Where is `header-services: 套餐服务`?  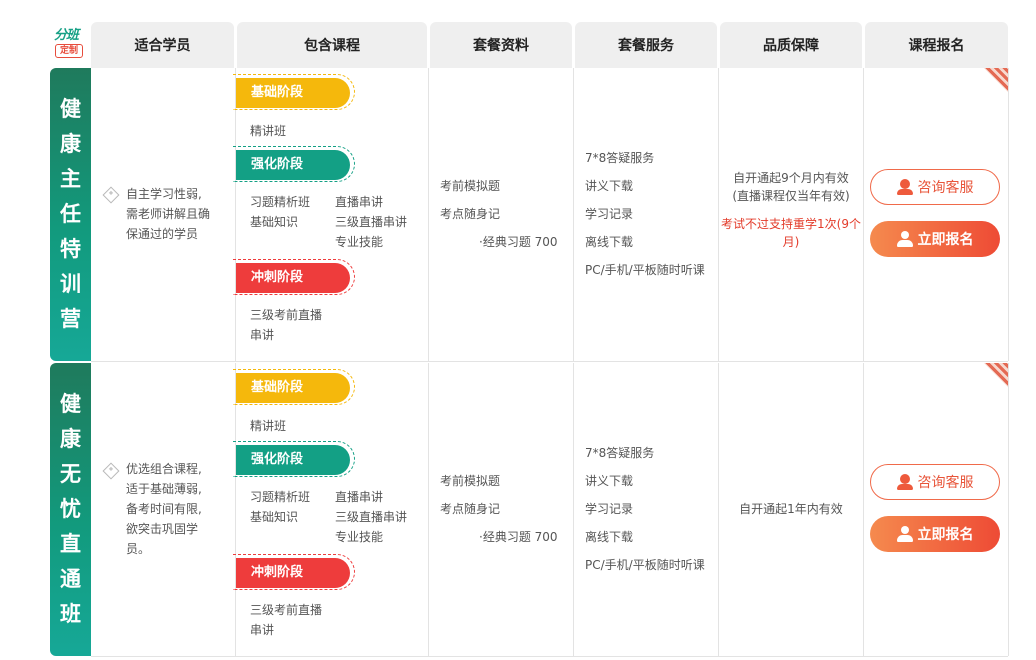
header-services: 套餐服务 is located at coordinates (646, 45).